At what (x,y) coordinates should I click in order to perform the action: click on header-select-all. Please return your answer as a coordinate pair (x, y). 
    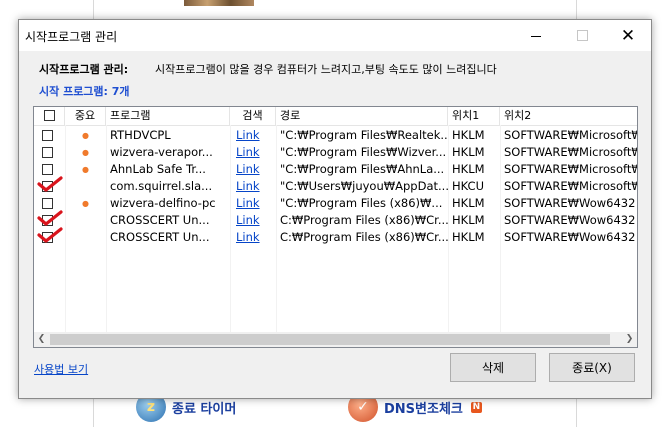
    Looking at the image, I should click on (49, 116).